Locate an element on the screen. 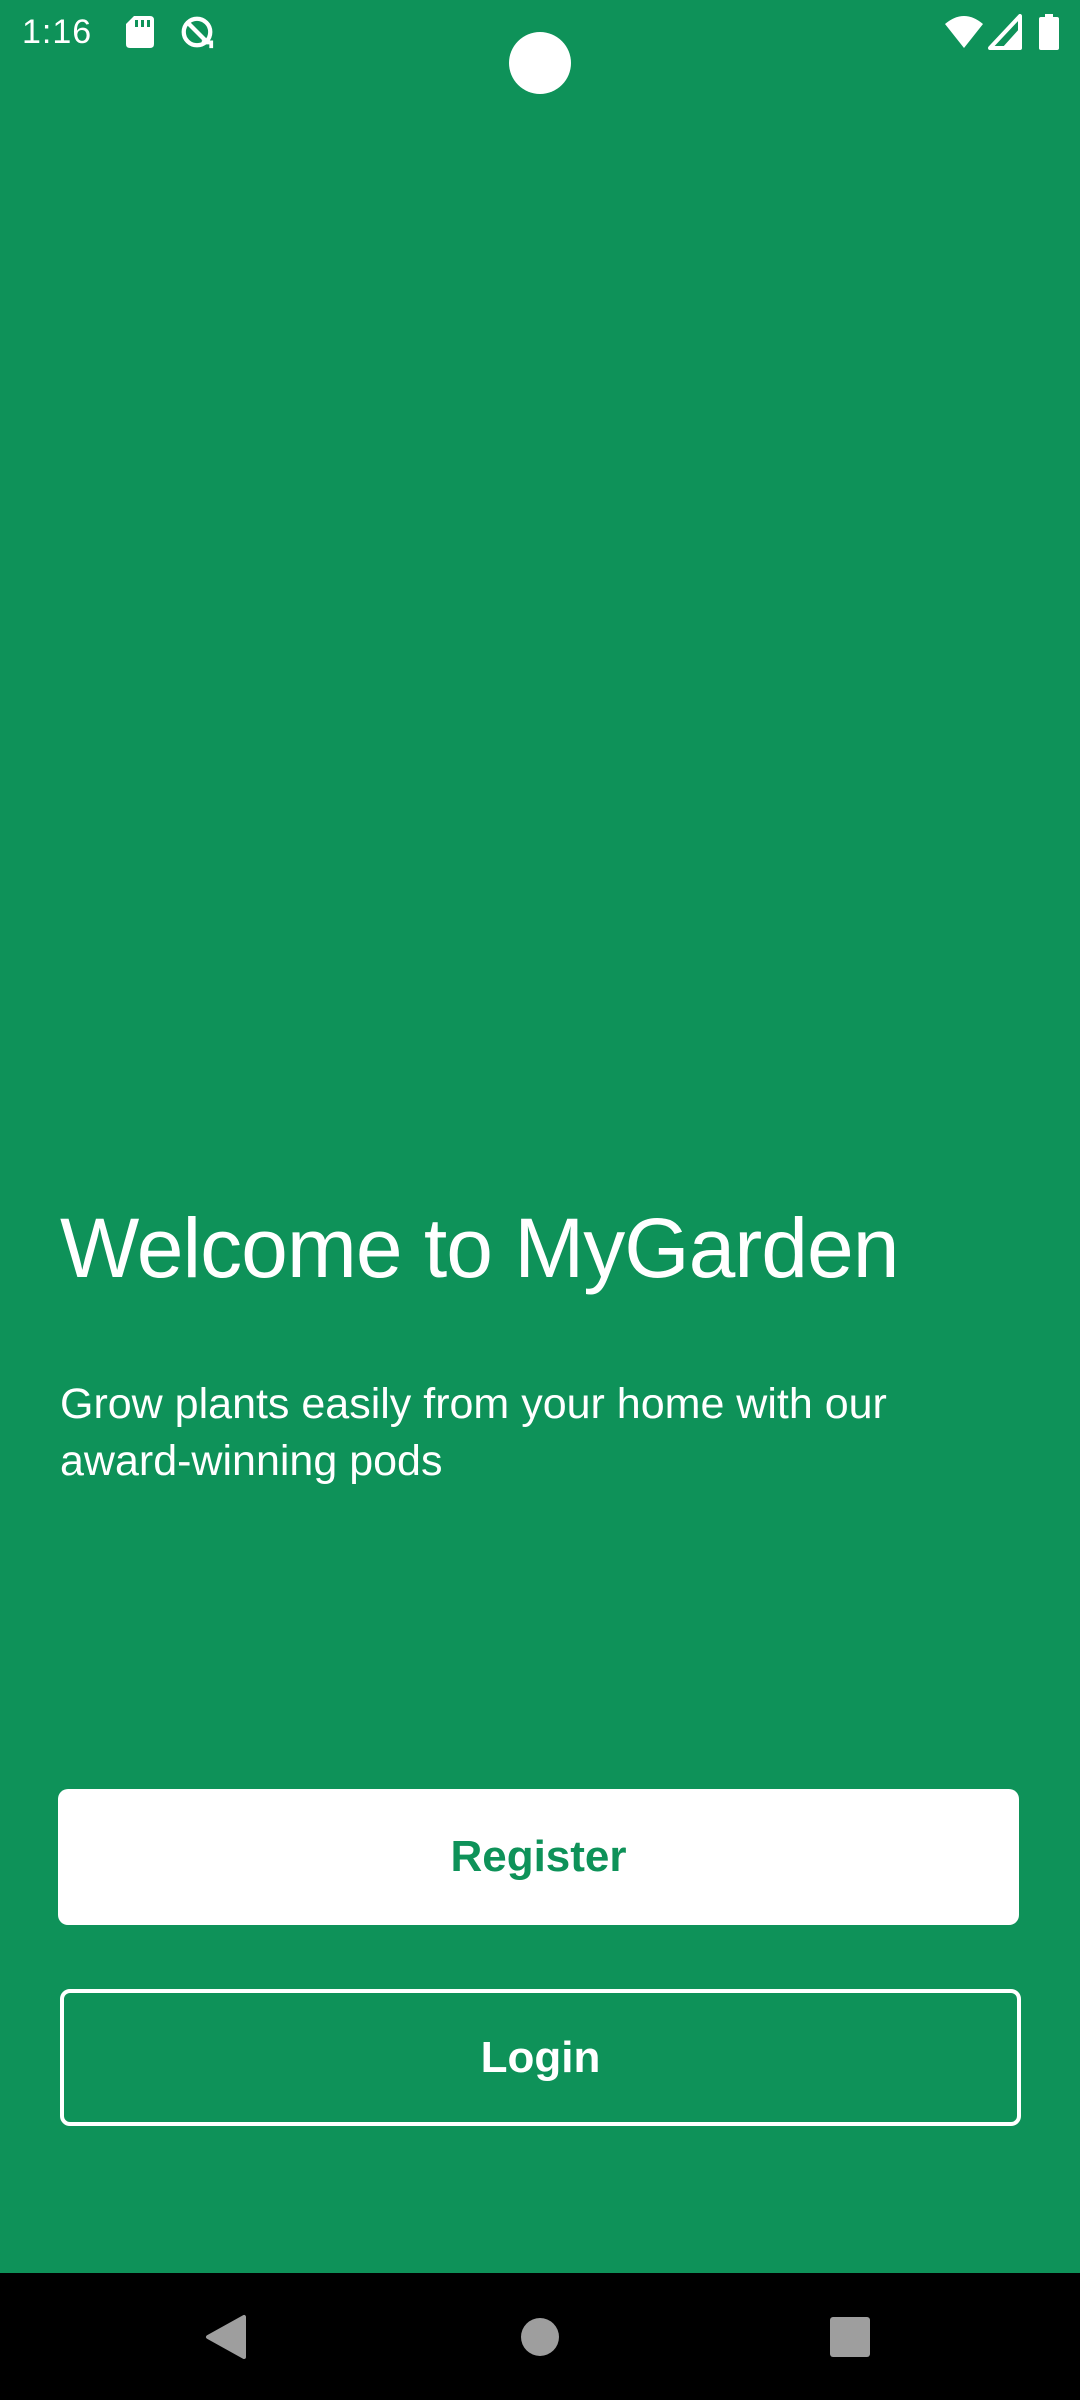 Image resolution: width=1080 pixels, height=2400 pixels. nav-back-button is located at coordinates (226, 2337).